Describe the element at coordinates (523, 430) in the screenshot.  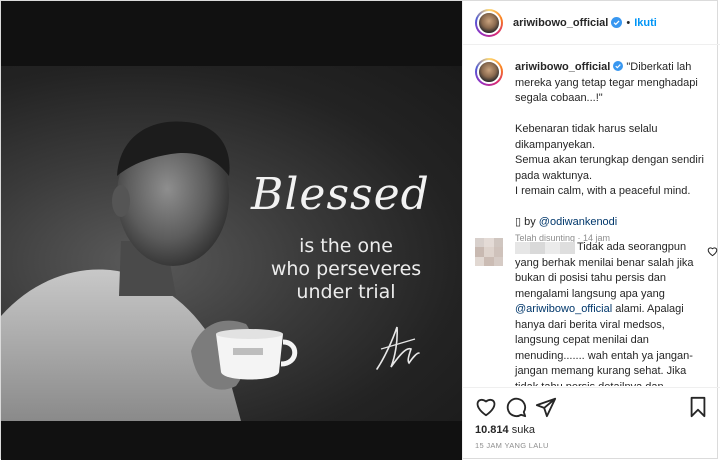
I see `likes-label: suka` at that location.